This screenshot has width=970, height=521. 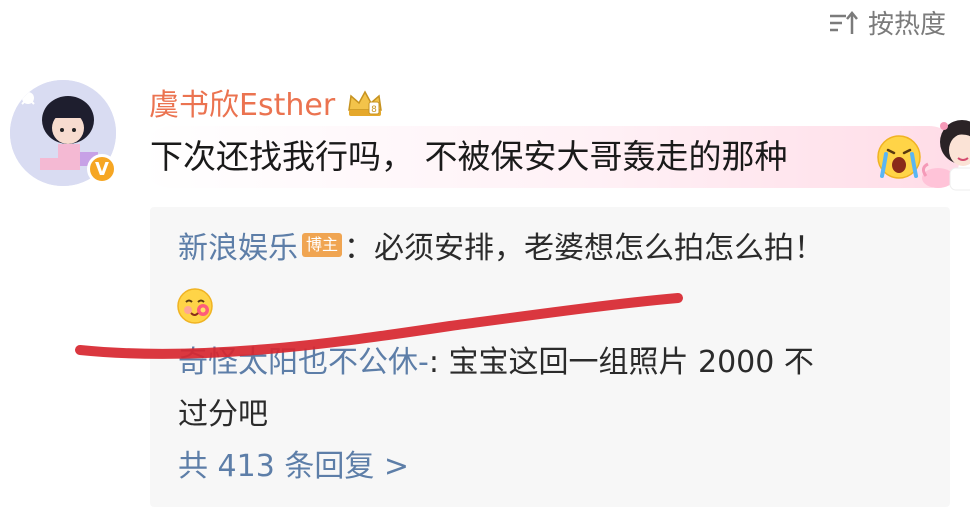 What do you see at coordinates (303, 362) in the screenshot?
I see `reply-author: 奇怪太阳也不公休-` at bounding box center [303, 362].